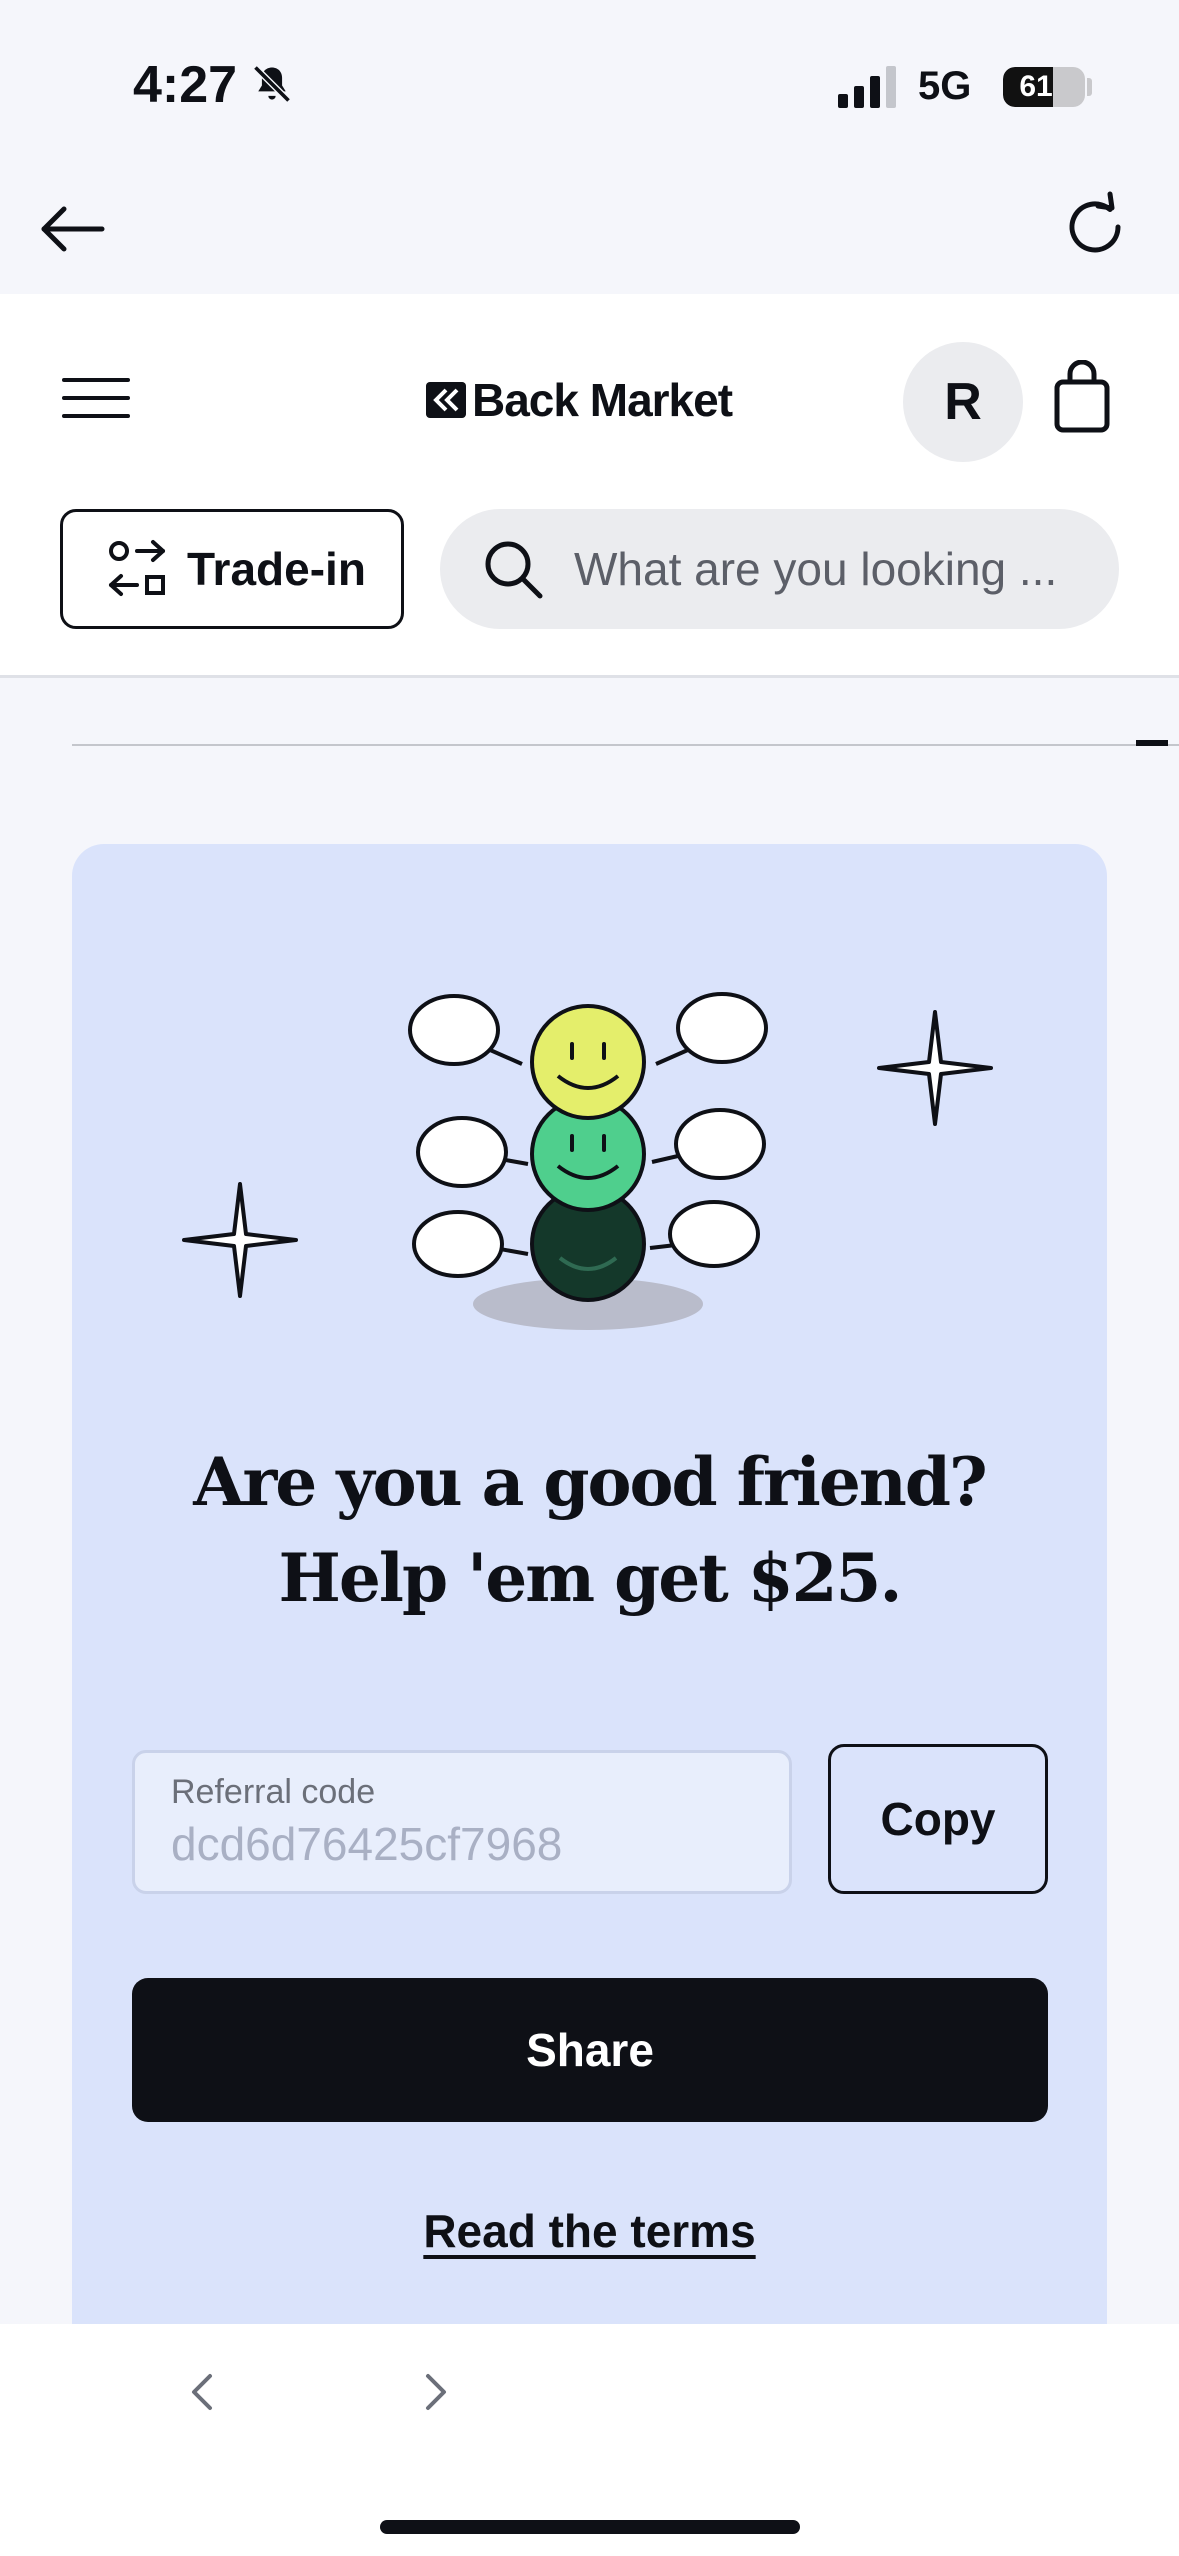  I want to click on referral-code-value: dcd6d76425cf7968, so click(367, 1844).